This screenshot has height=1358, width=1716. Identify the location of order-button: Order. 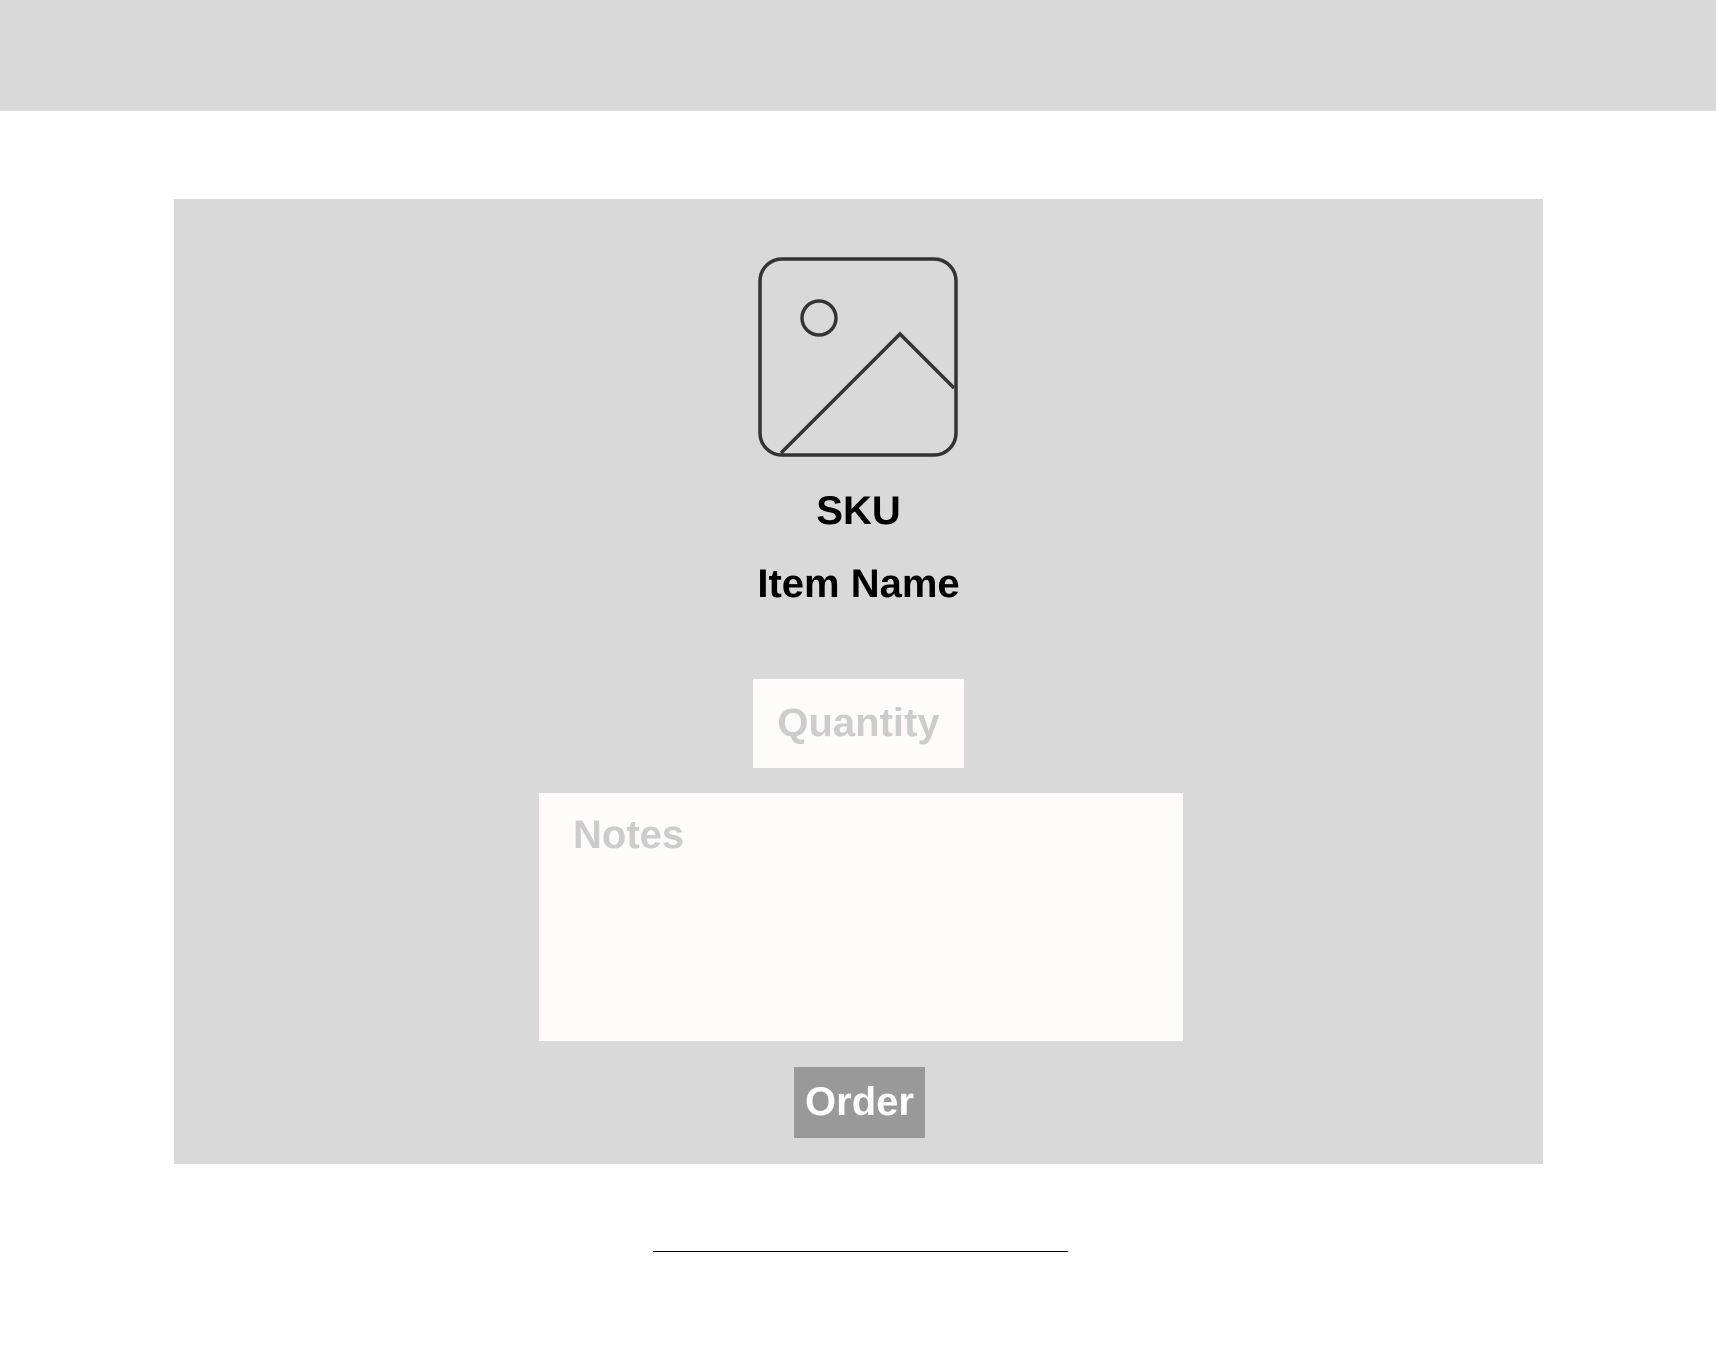
(859, 1102).